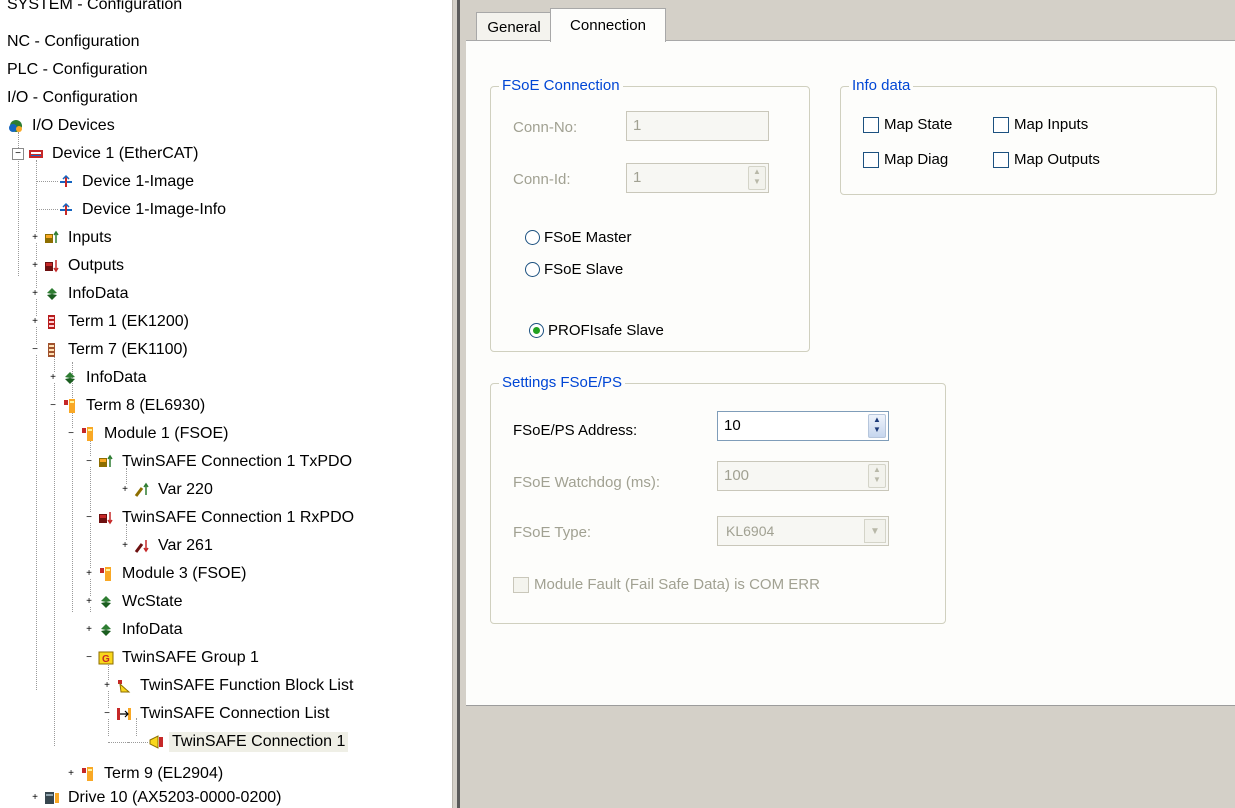  What do you see at coordinates (134, 602) in the screenshot?
I see `tree-node-wcstate: + WcState` at bounding box center [134, 602].